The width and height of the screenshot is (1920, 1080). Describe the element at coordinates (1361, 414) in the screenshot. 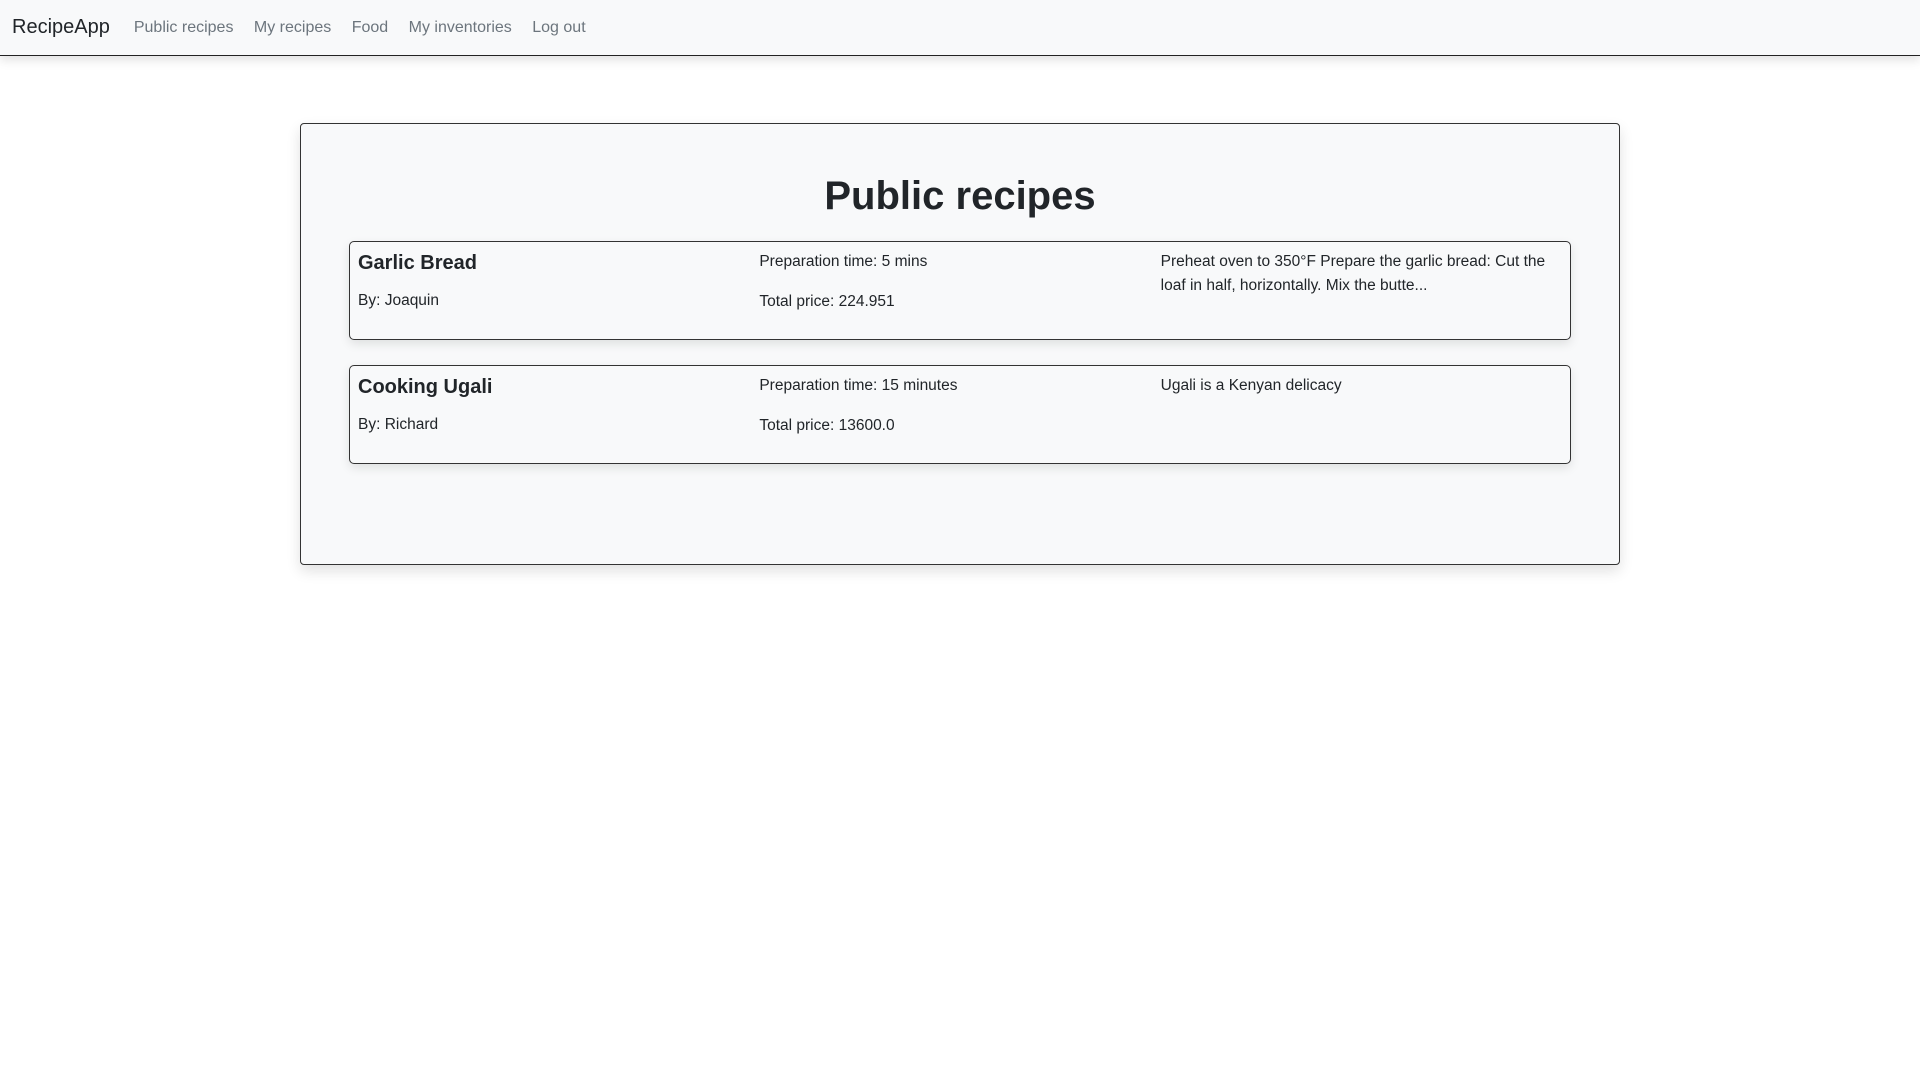

I see `recipe-desc-col: Ugali is a Kenyan delicacy` at that location.